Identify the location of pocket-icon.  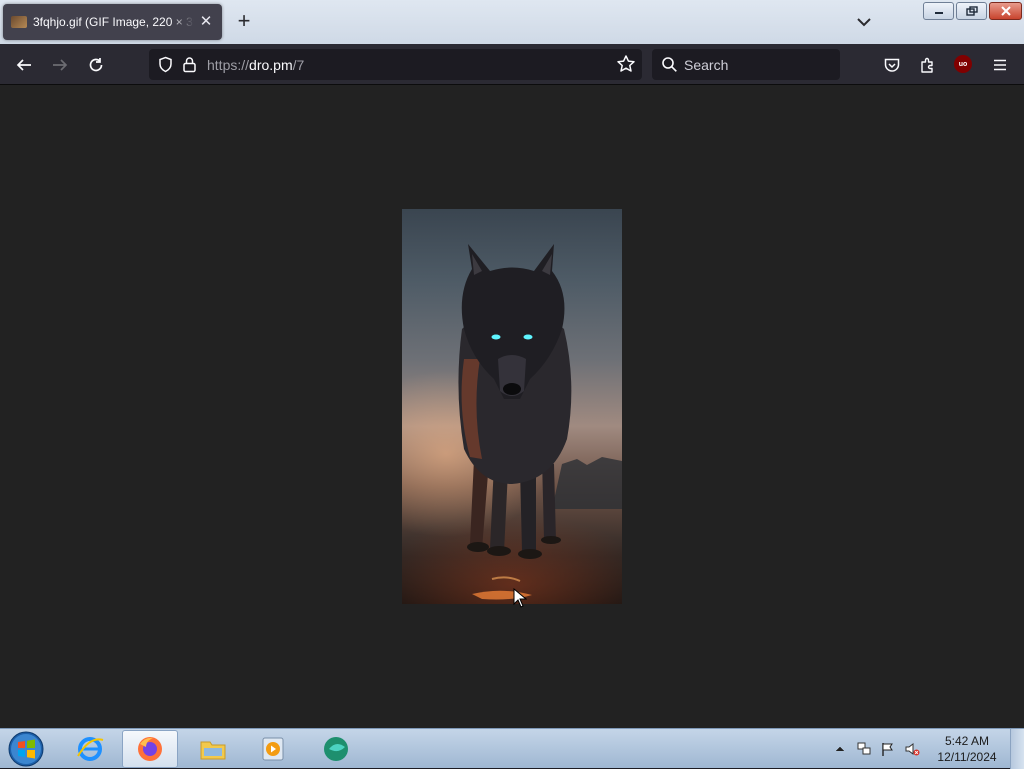
(892, 65).